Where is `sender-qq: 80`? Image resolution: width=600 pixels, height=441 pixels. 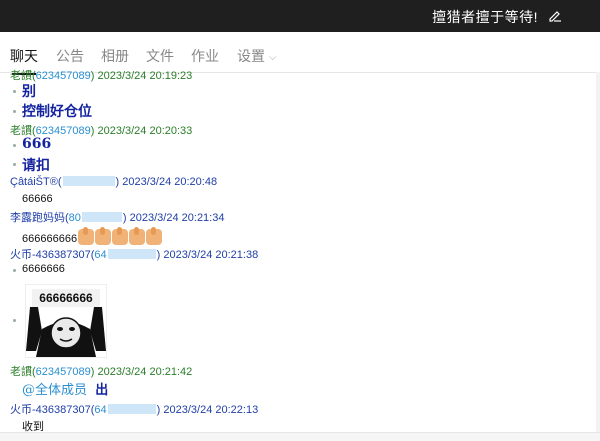 sender-qq: 80 is located at coordinates (75, 218).